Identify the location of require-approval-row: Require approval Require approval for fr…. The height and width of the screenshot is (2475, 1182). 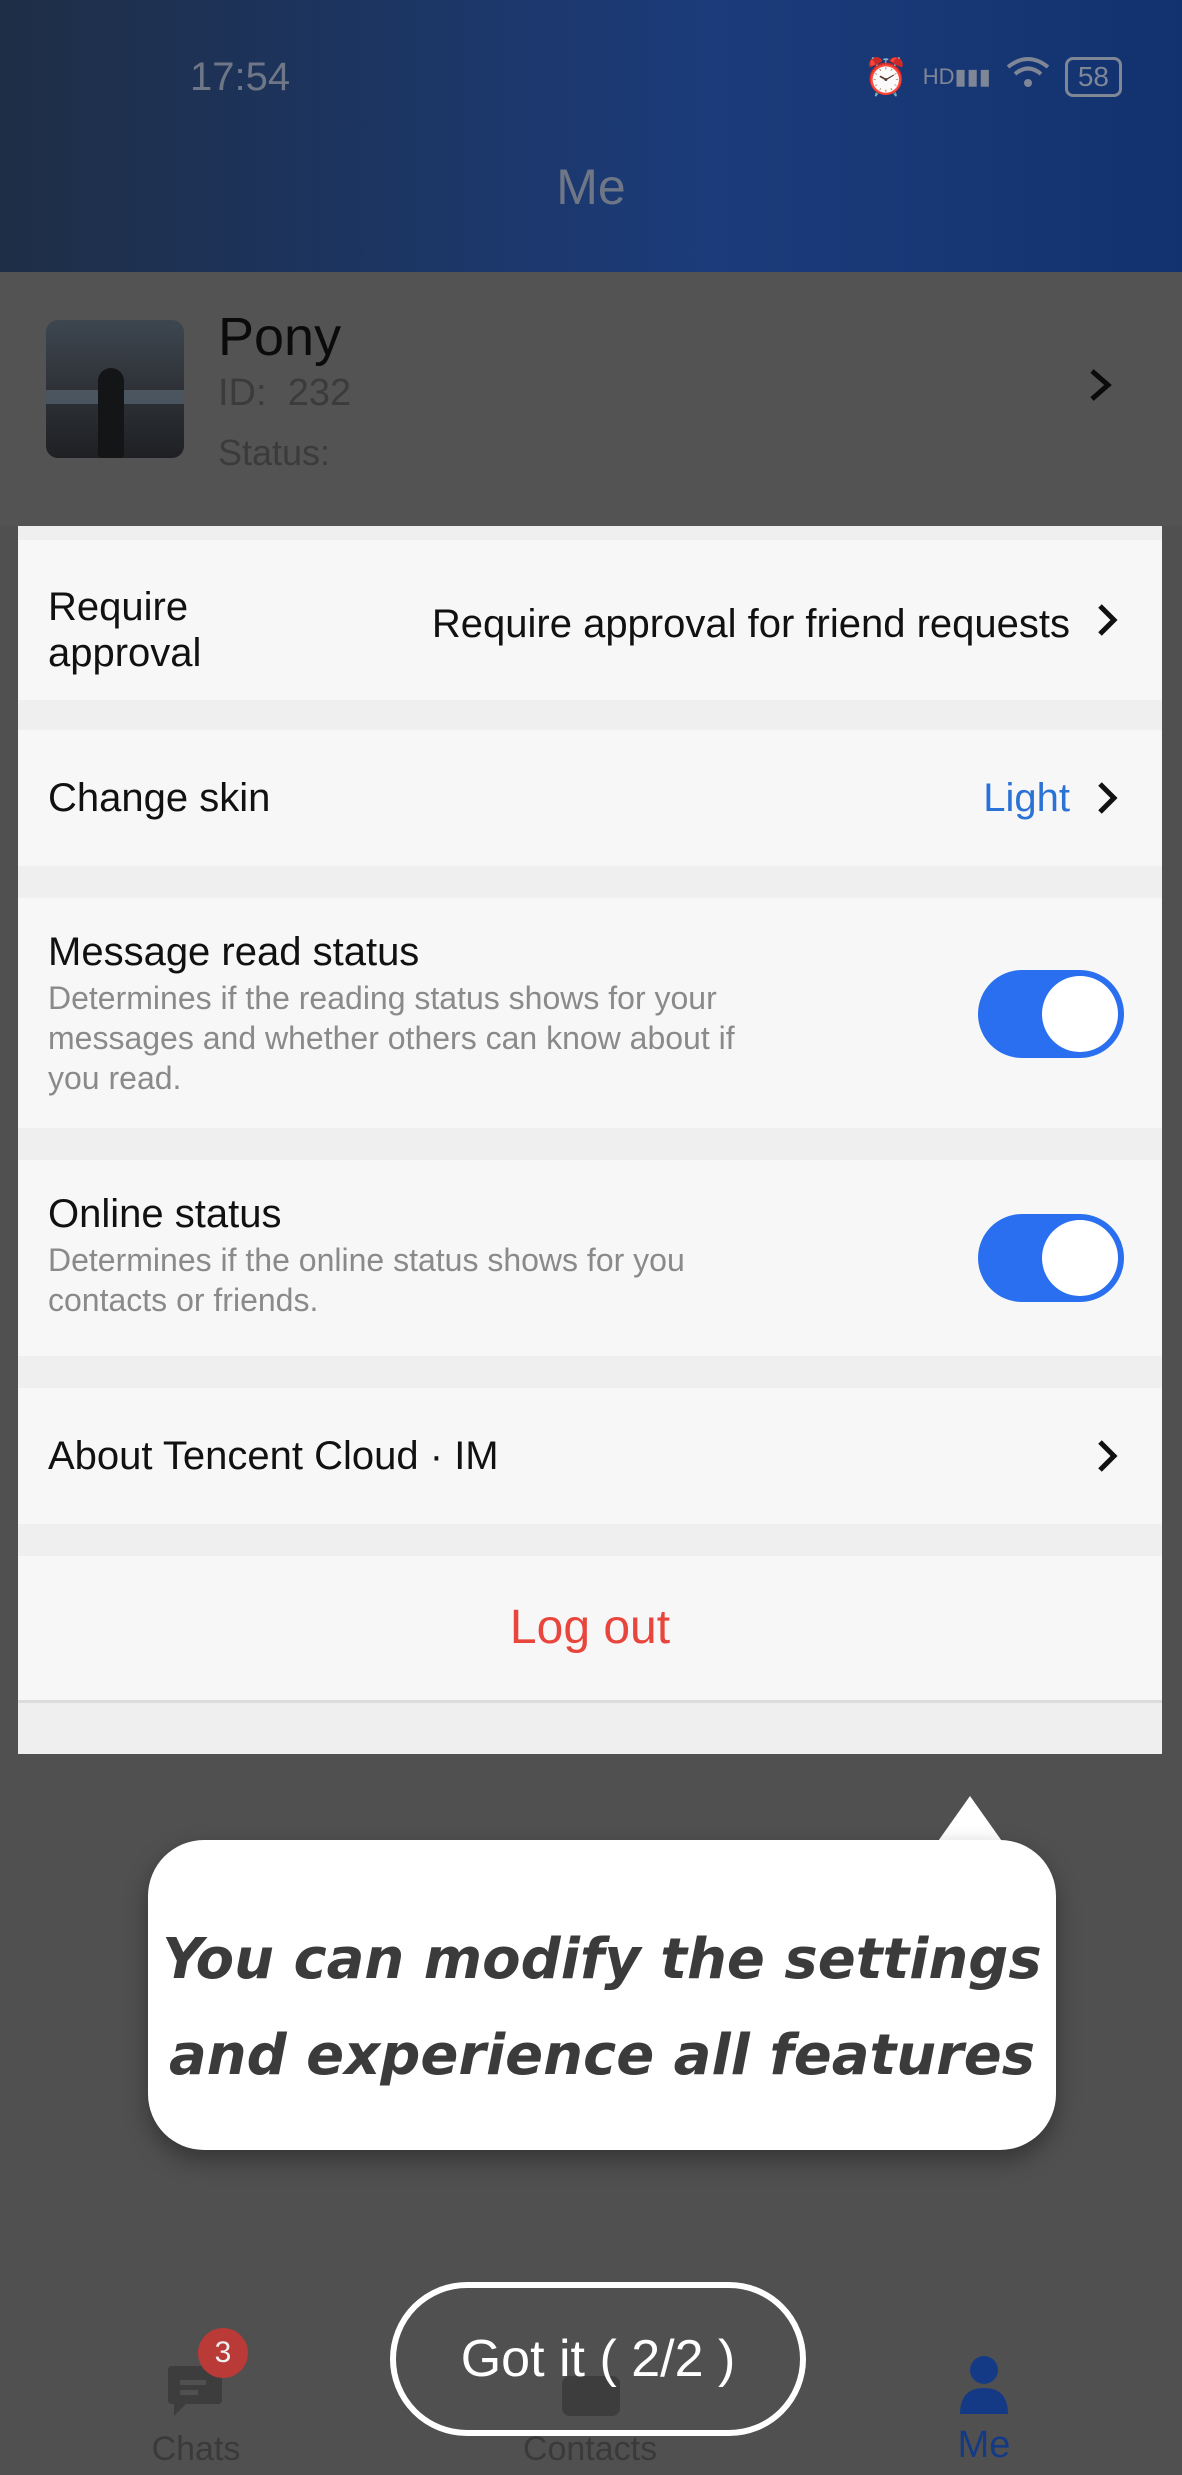
(590, 620).